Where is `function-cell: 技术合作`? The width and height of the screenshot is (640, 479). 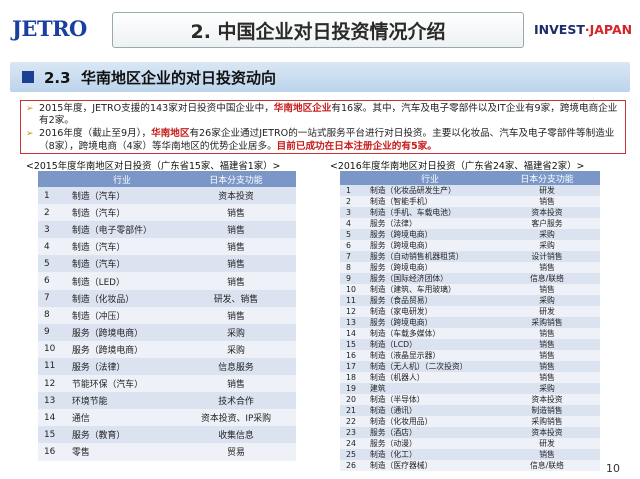 function-cell: 技术合作 is located at coordinates (236, 401).